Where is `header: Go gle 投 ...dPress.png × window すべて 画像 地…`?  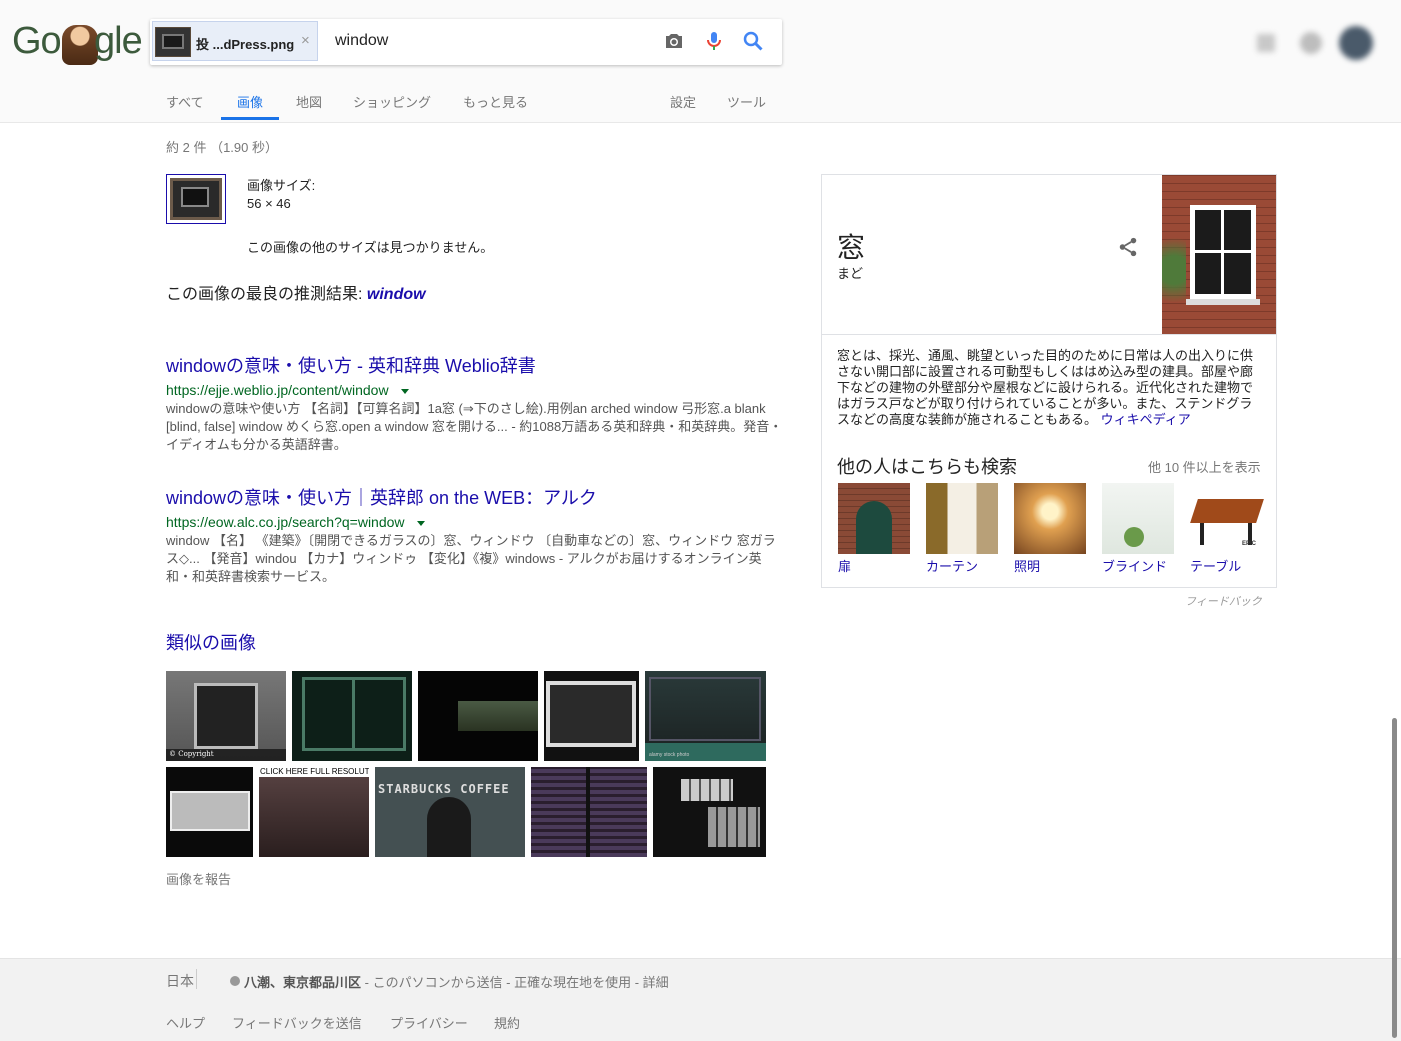
header: Go gle 投 ...dPress.png × window すべて 画像 地… is located at coordinates (700, 61).